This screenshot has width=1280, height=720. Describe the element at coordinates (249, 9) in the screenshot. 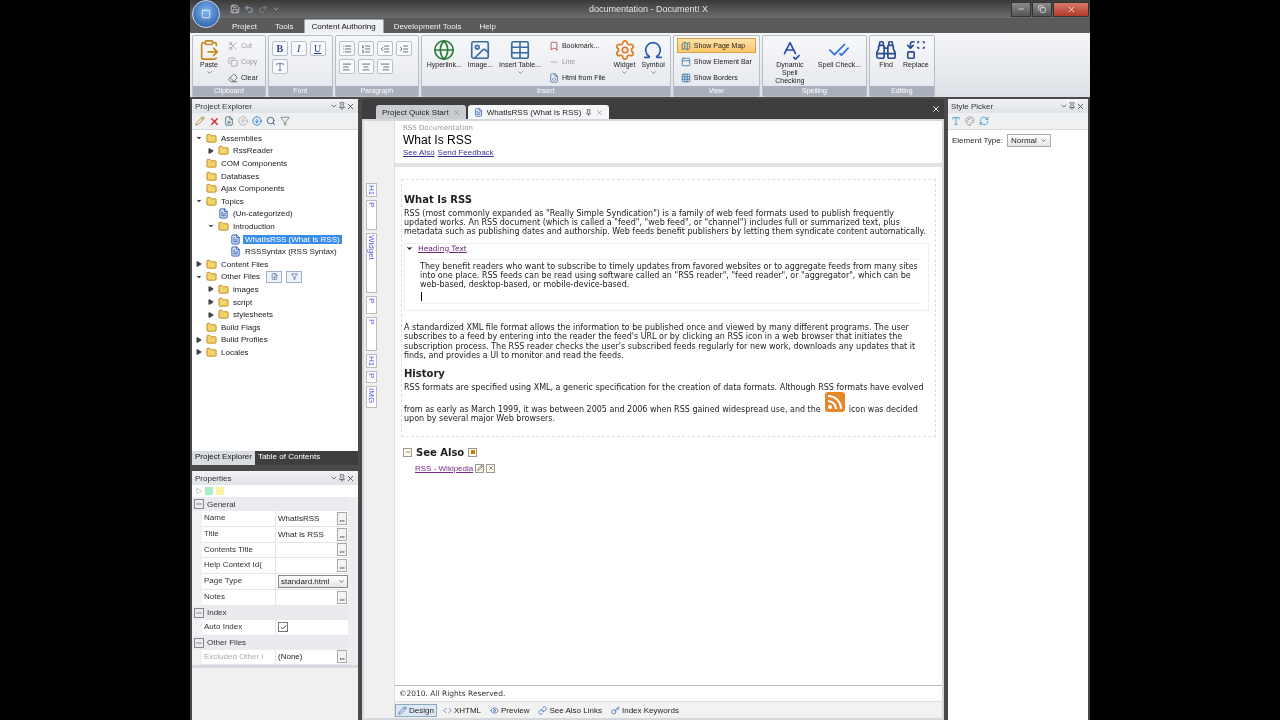

I see `undo-icon` at that location.